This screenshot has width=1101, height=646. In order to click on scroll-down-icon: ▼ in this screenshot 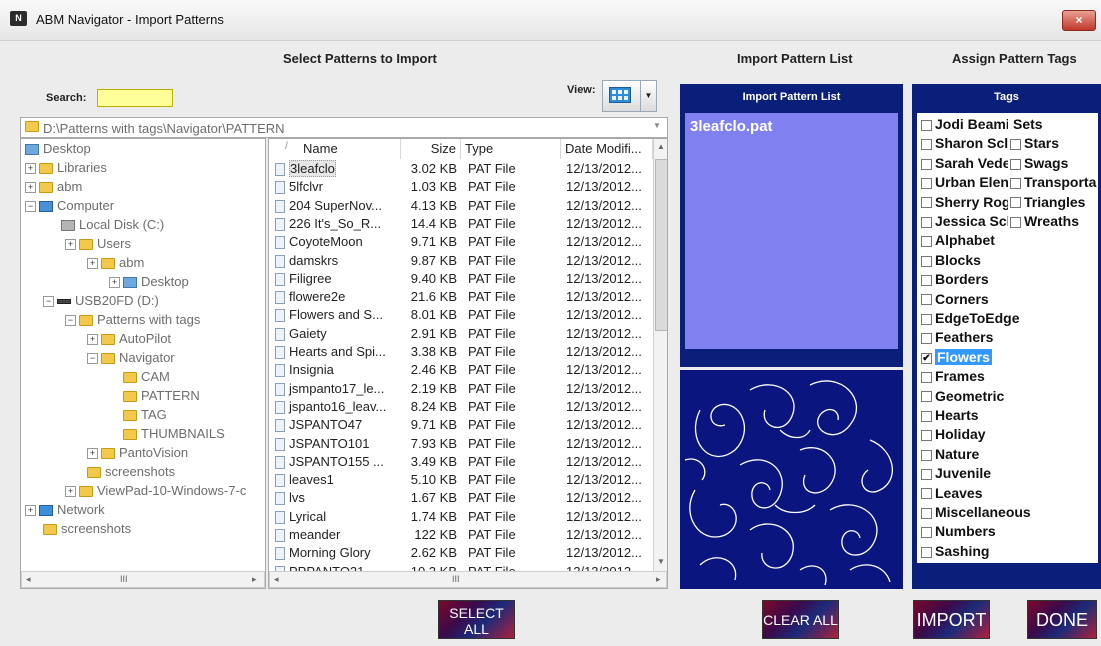, I will do `click(661, 561)`.